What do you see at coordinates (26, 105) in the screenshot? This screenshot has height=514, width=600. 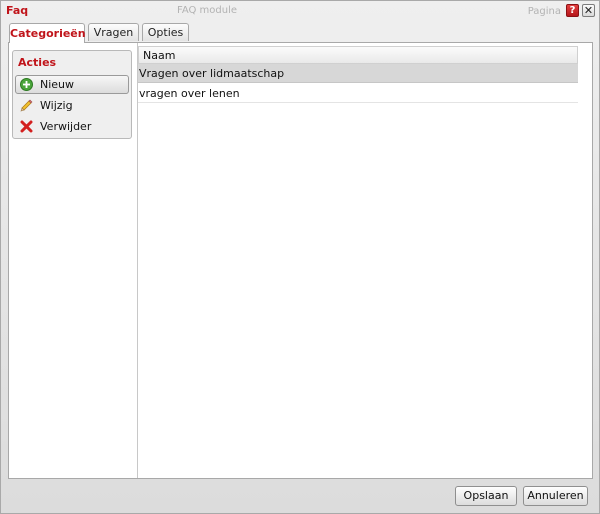 I see `pencil-icon` at bounding box center [26, 105].